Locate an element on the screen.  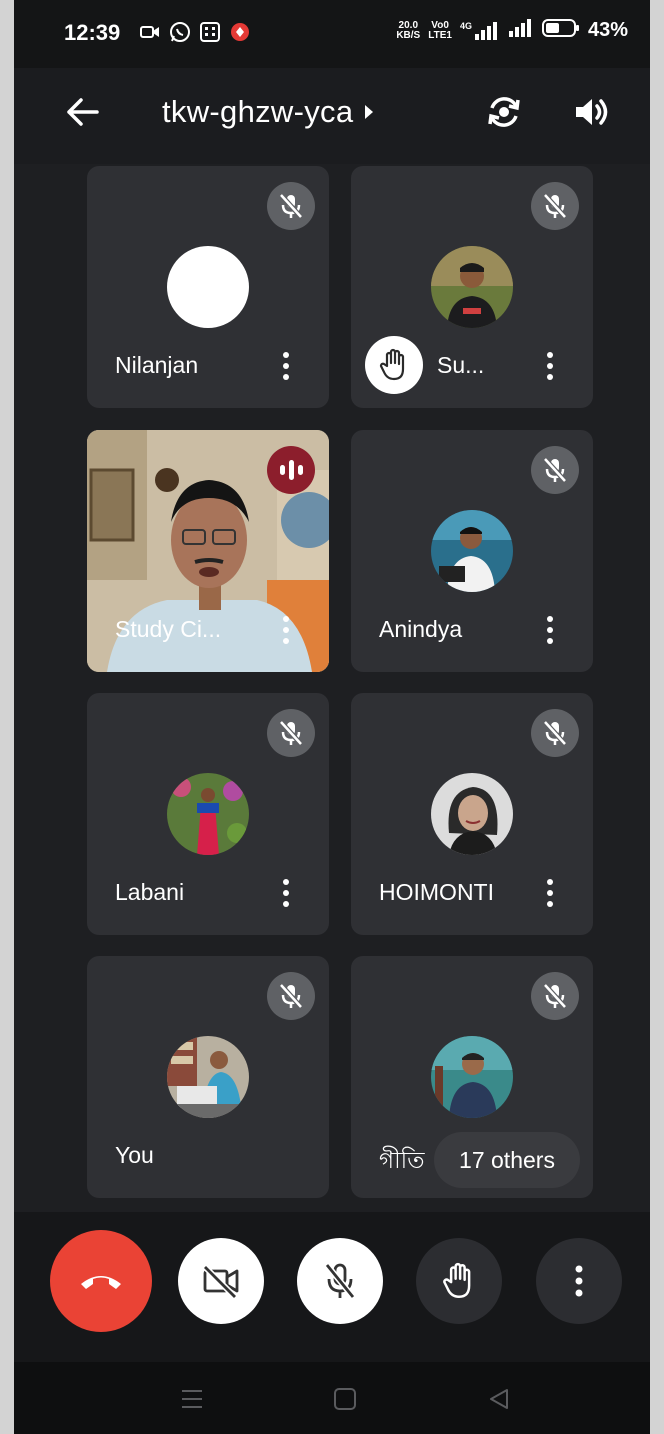
net-speed-unit: KB/S is located at coordinates (408, 35).